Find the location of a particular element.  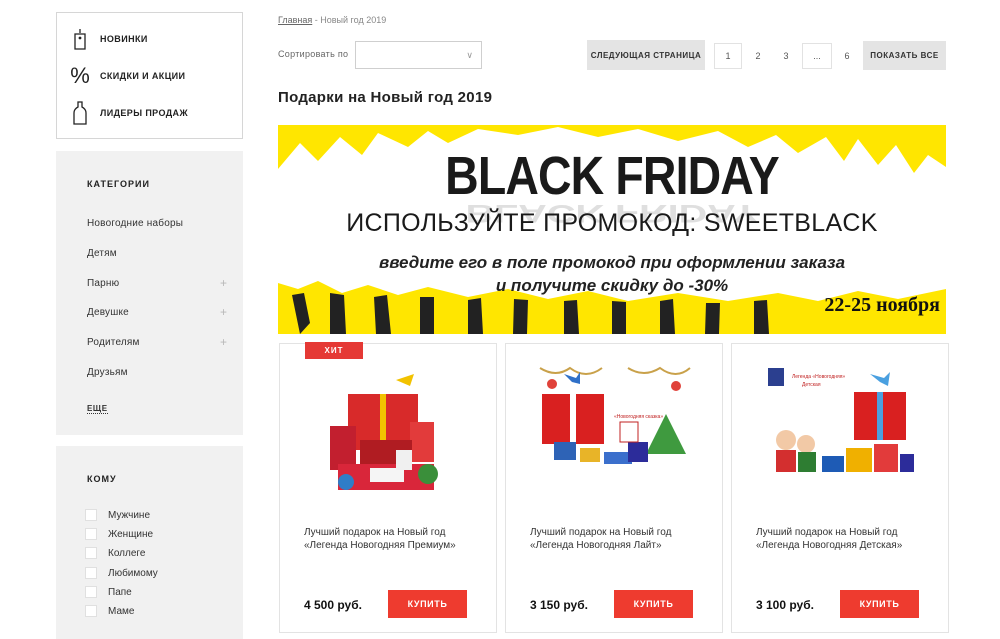

page-link-2: 2 is located at coordinates (758, 56).